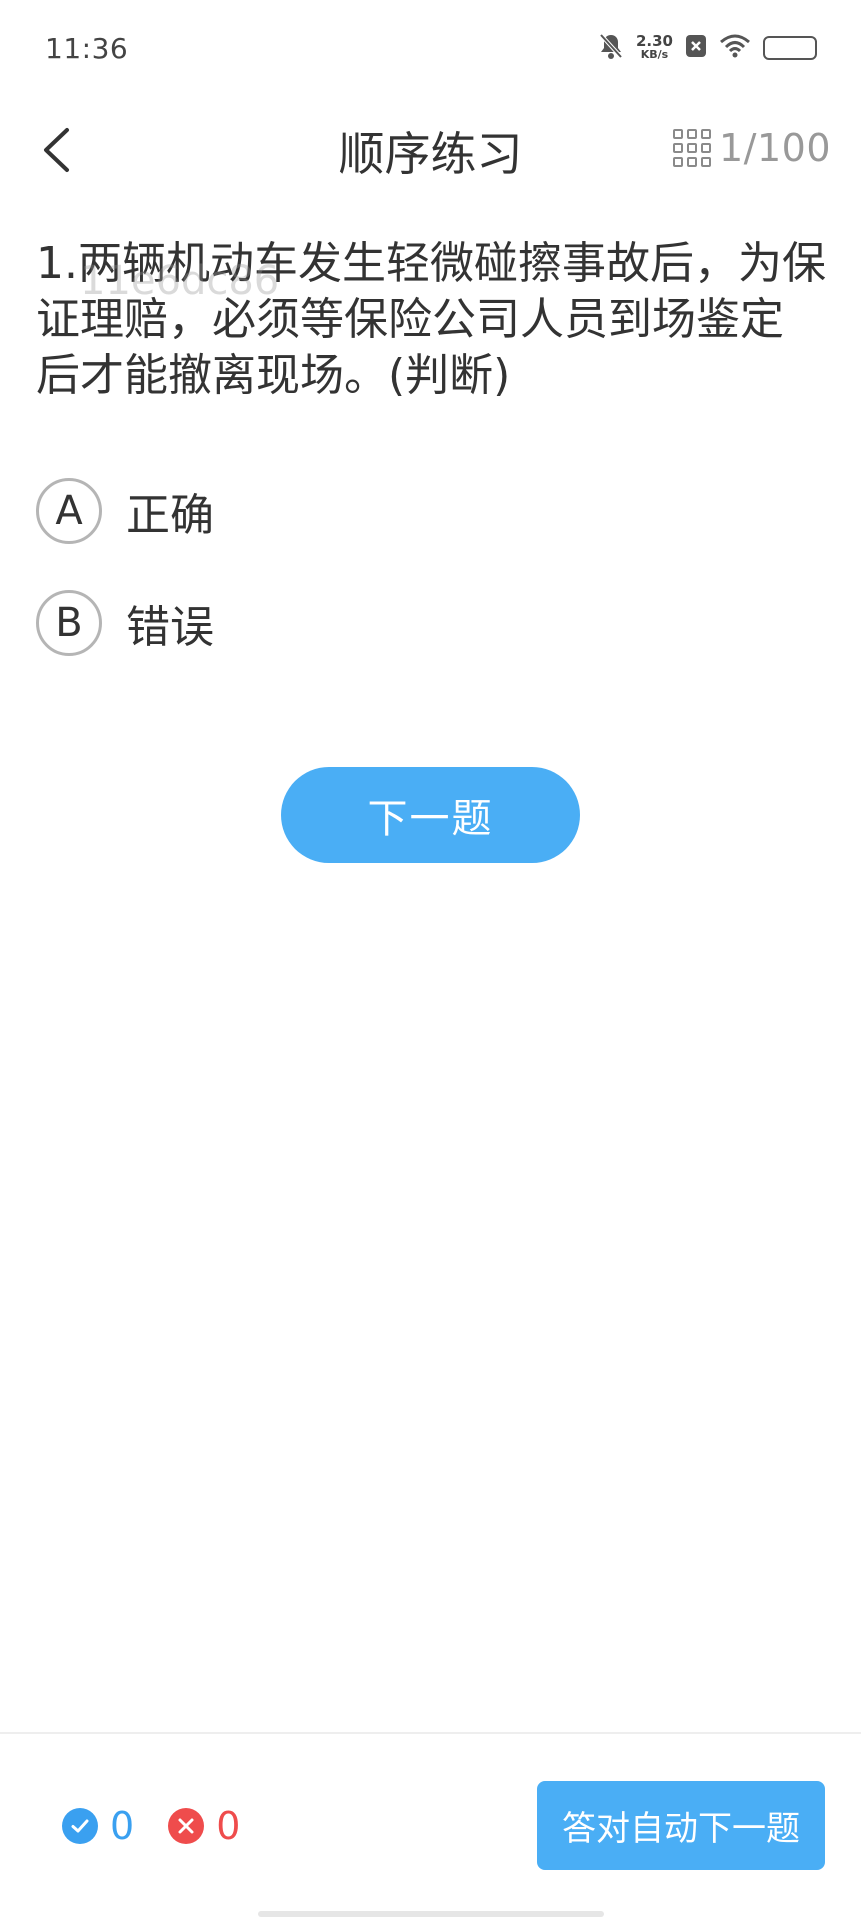  Describe the element at coordinates (707, 48) in the screenshot. I see `status-icons: 2.30 KB/s` at that location.